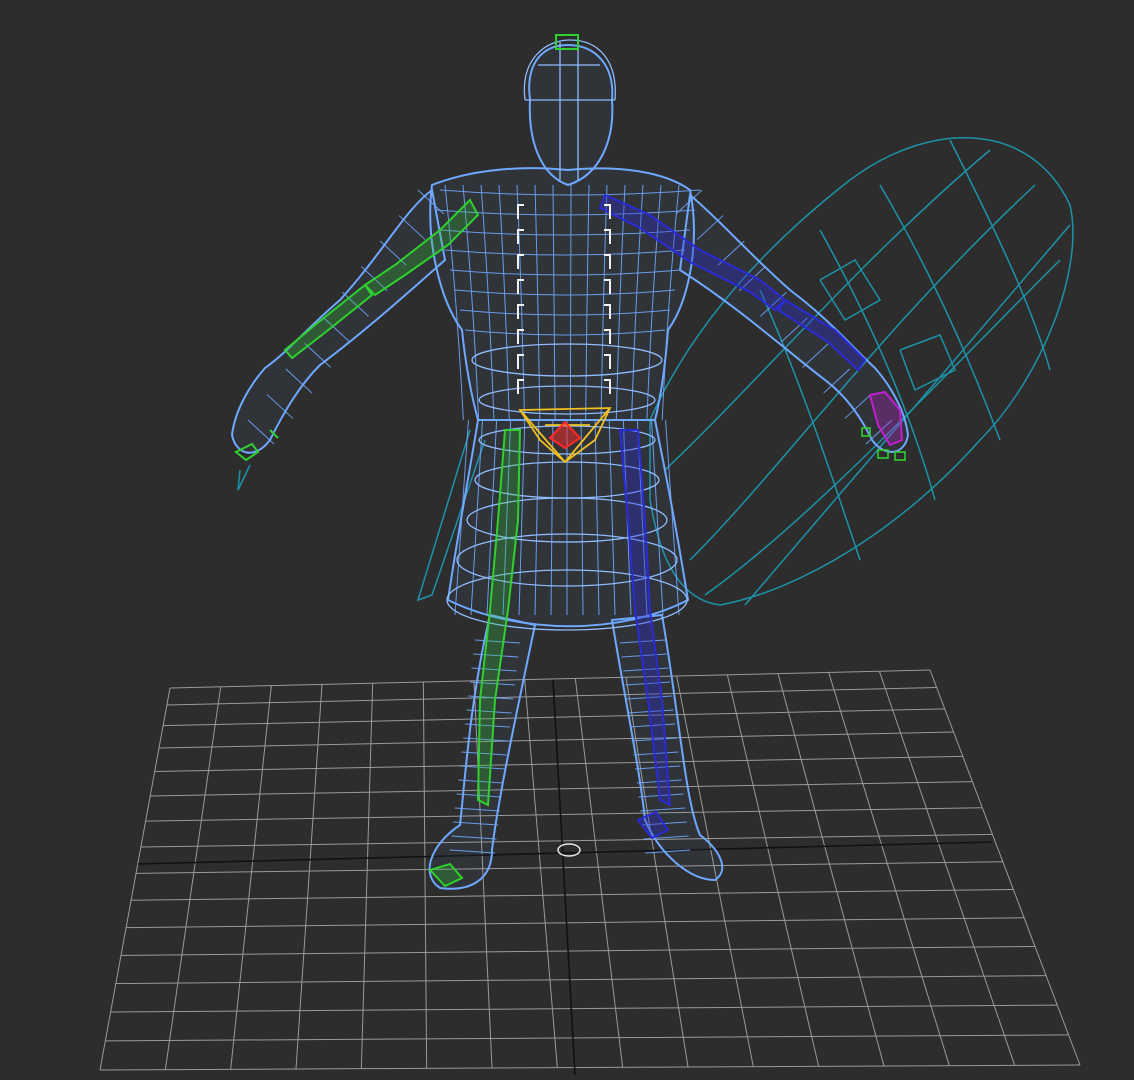  I want to click on origin-marker, so click(569, 850).